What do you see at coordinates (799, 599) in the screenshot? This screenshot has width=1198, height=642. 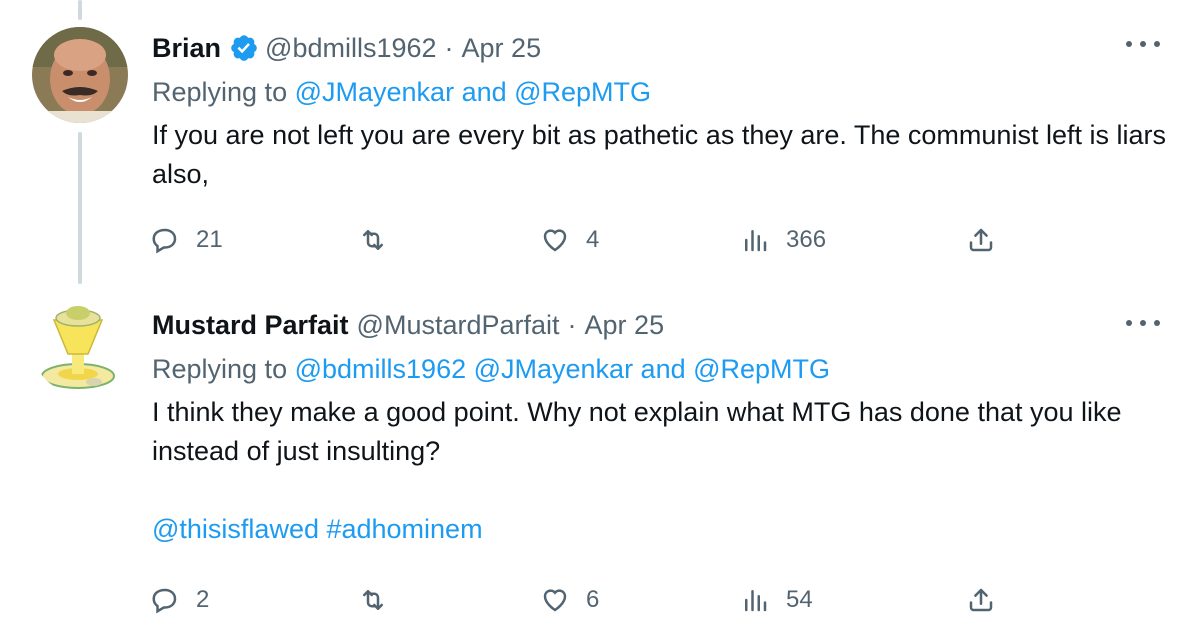 I see `views-count: 54` at bounding box center [799, 599].